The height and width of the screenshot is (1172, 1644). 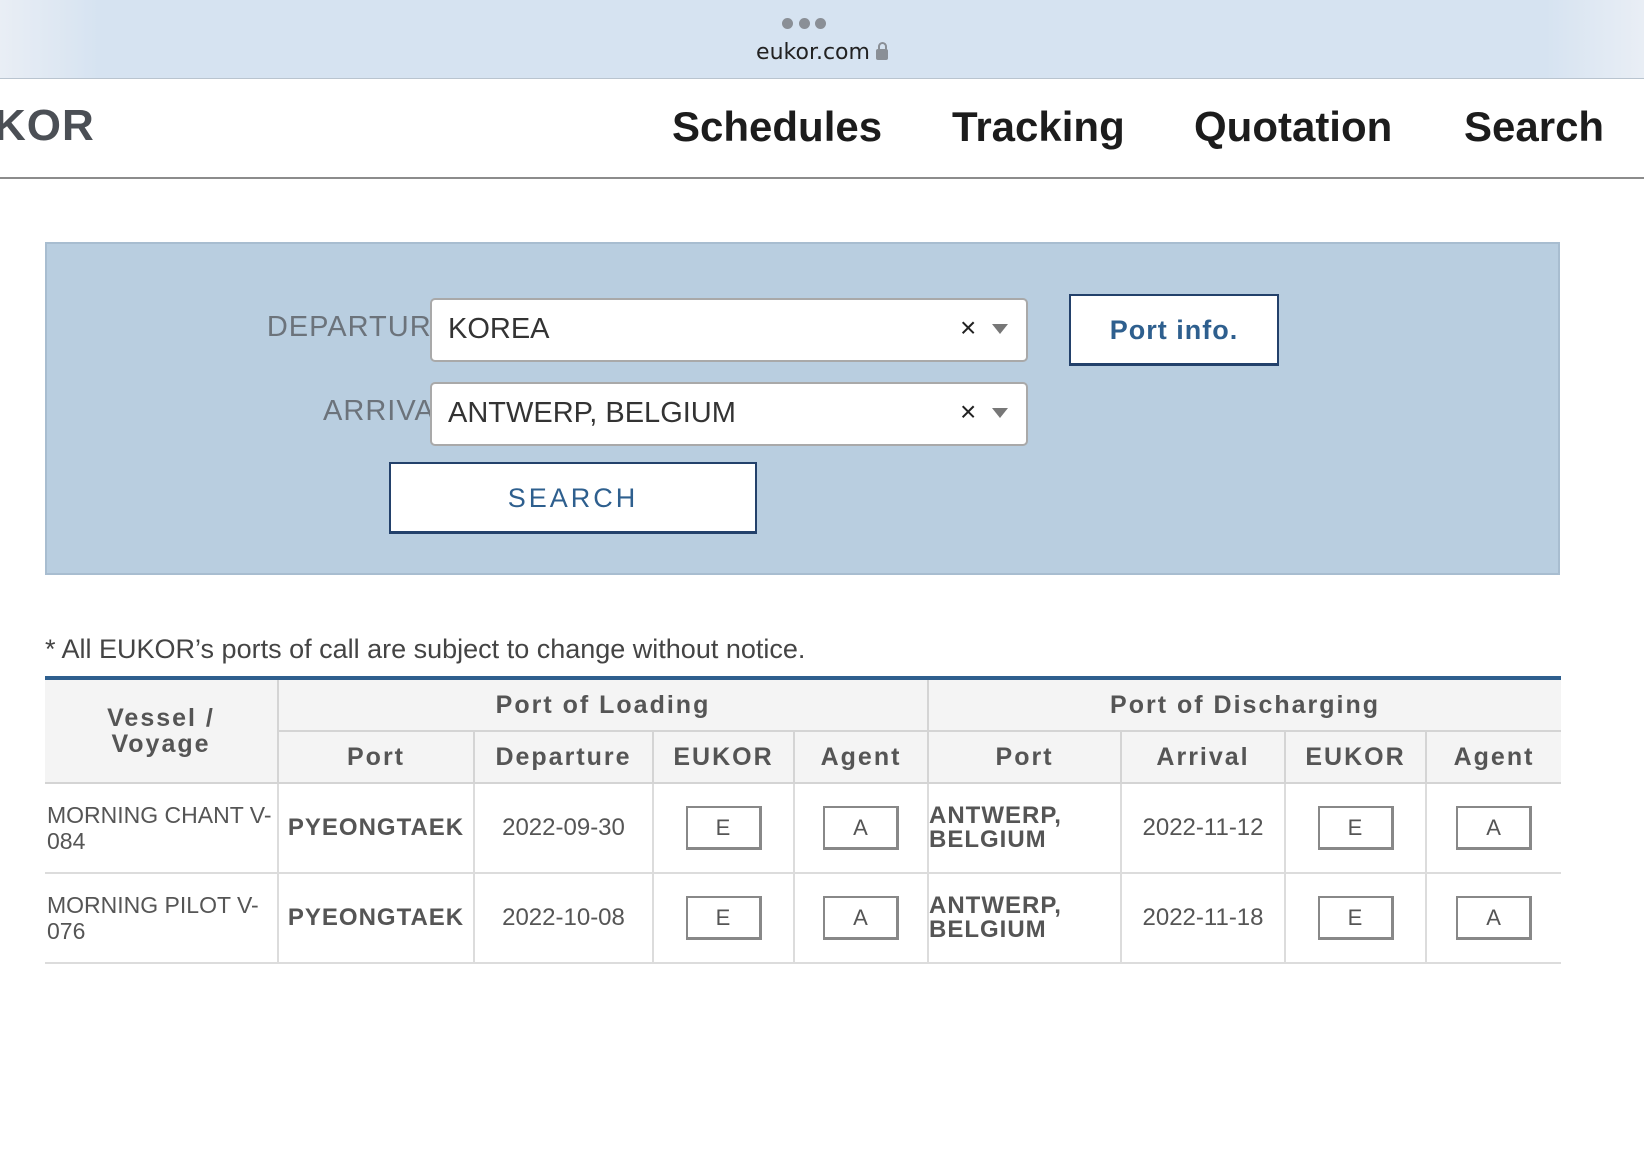 What do you see at coordinates (1244, 704) in the screenshot?
I see `port-of-discharging-header: Port of Discharging` at bounding box center [1244, 704].